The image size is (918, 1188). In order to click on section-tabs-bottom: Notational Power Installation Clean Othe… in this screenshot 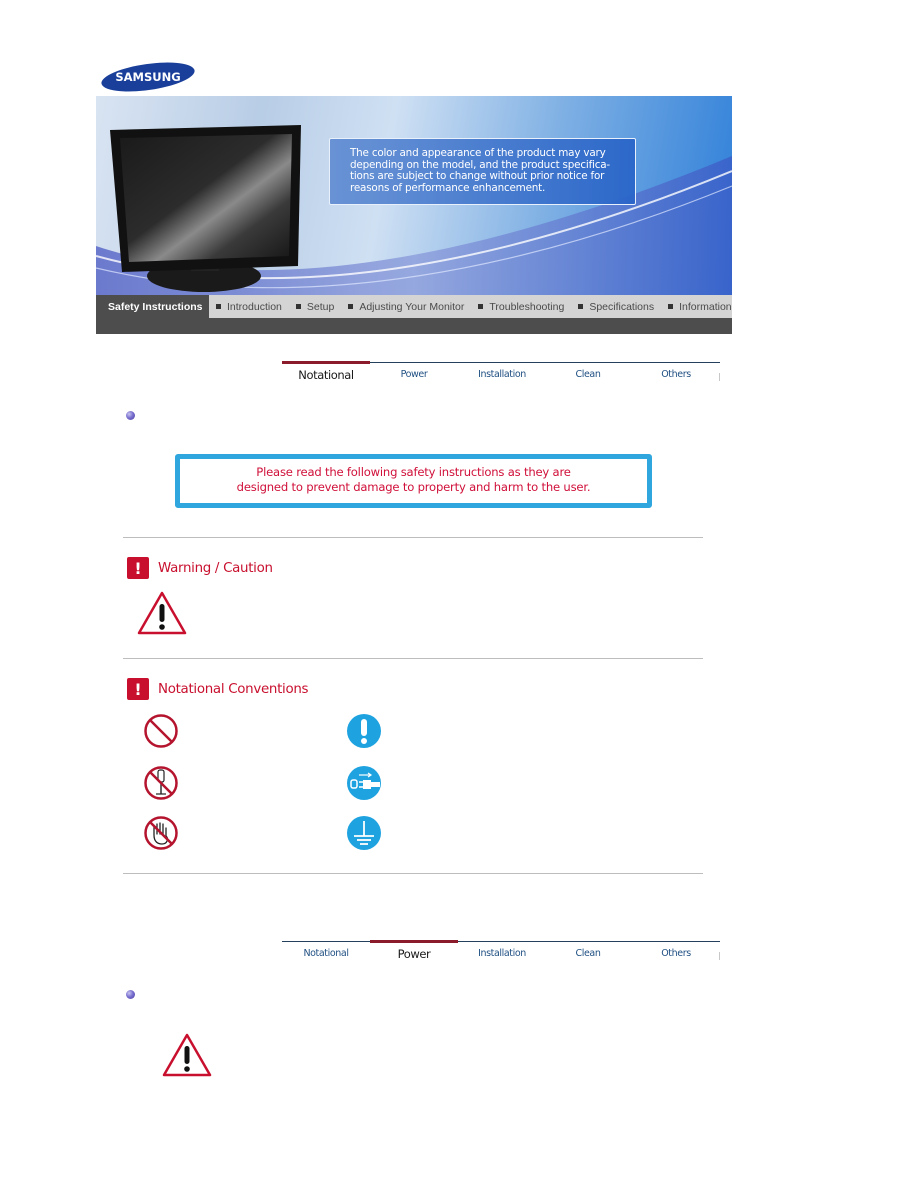, I will do `click(501, 953)`.